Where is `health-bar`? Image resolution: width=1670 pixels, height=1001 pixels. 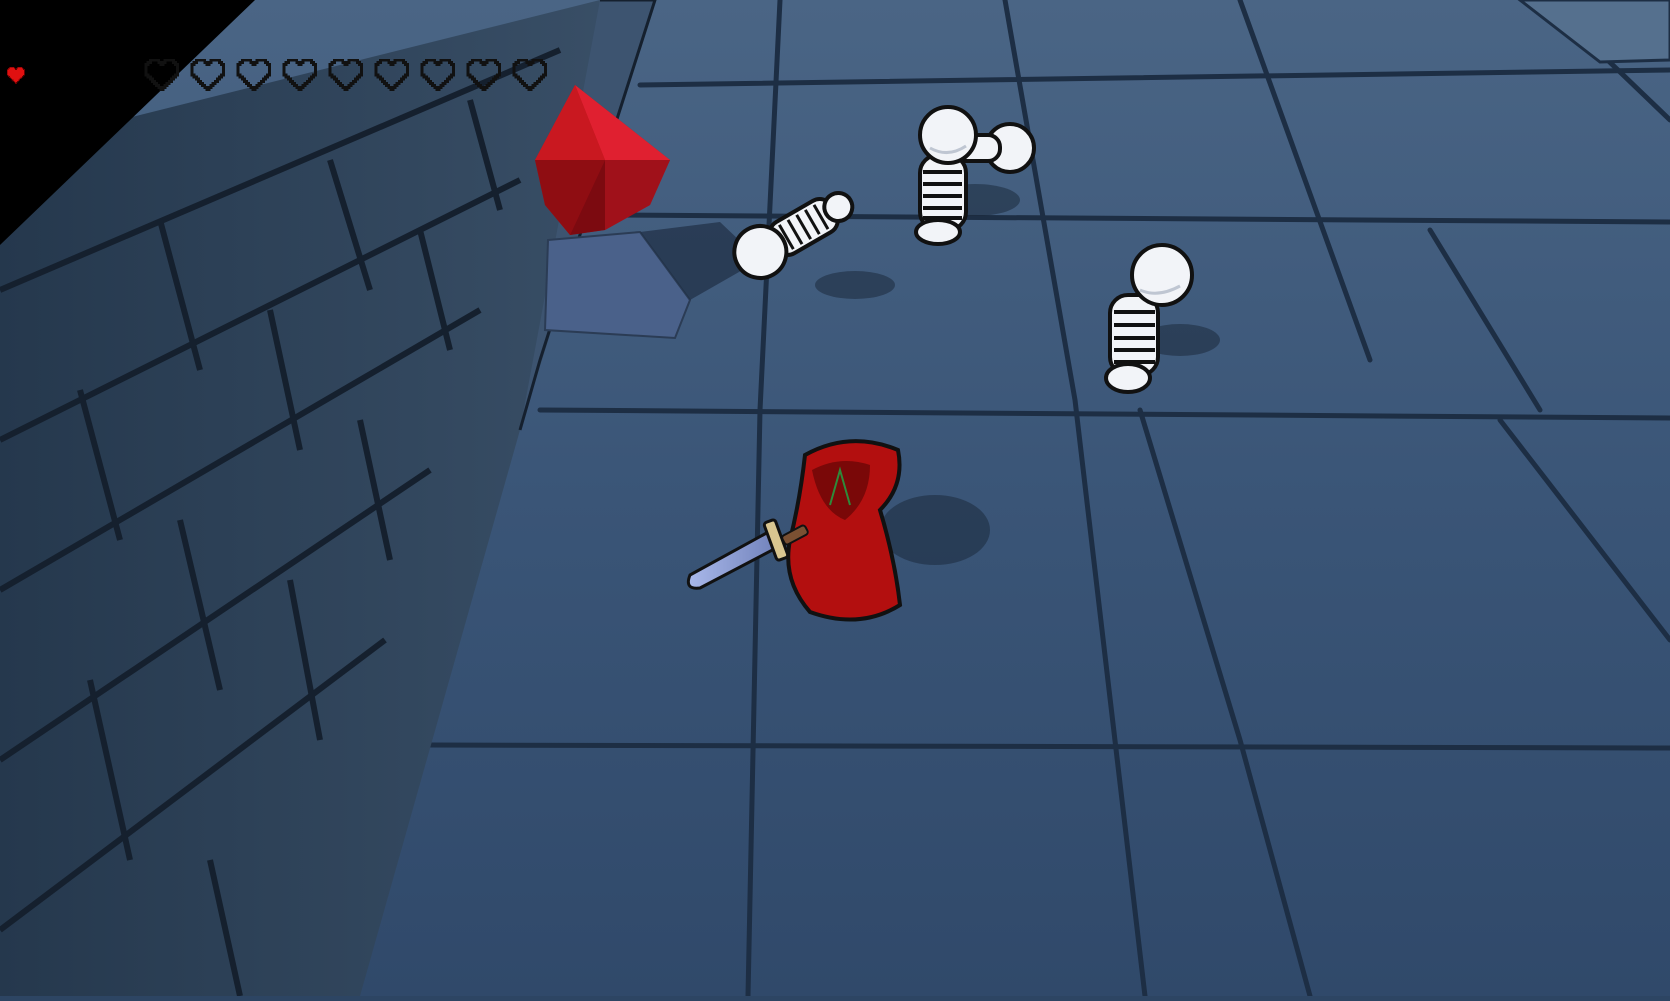
health-bar is located at coordinates (279, 75).